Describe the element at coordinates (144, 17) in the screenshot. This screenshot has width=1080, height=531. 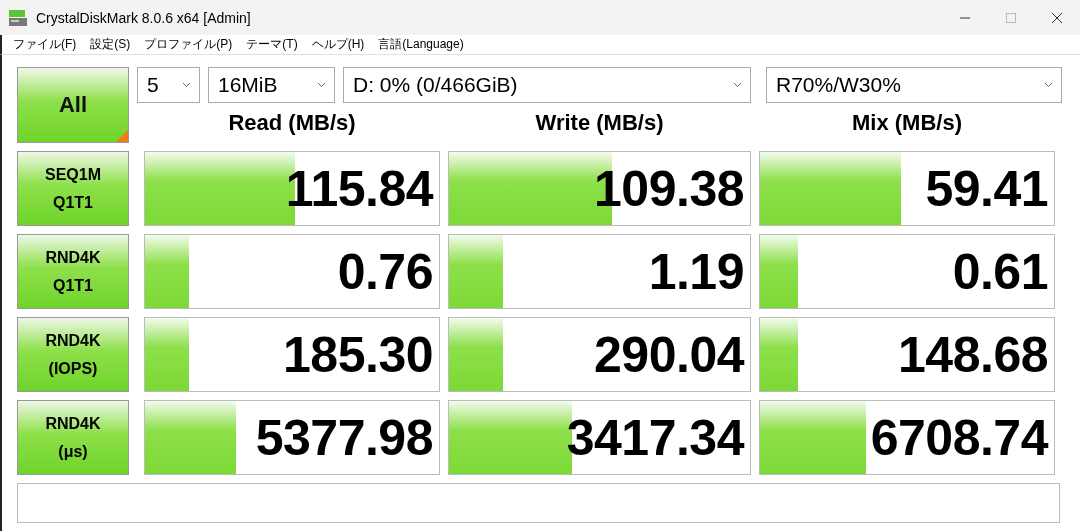
I see `window-title: CrystalDiskMark 8.0.6 x64 [Admin]` at that location.